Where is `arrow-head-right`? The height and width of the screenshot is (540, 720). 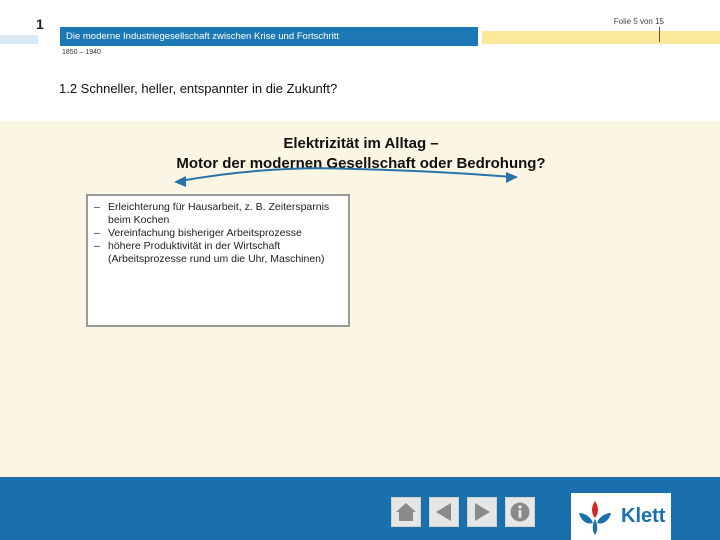
arrow-head-right is located at coordinates (512, 177).